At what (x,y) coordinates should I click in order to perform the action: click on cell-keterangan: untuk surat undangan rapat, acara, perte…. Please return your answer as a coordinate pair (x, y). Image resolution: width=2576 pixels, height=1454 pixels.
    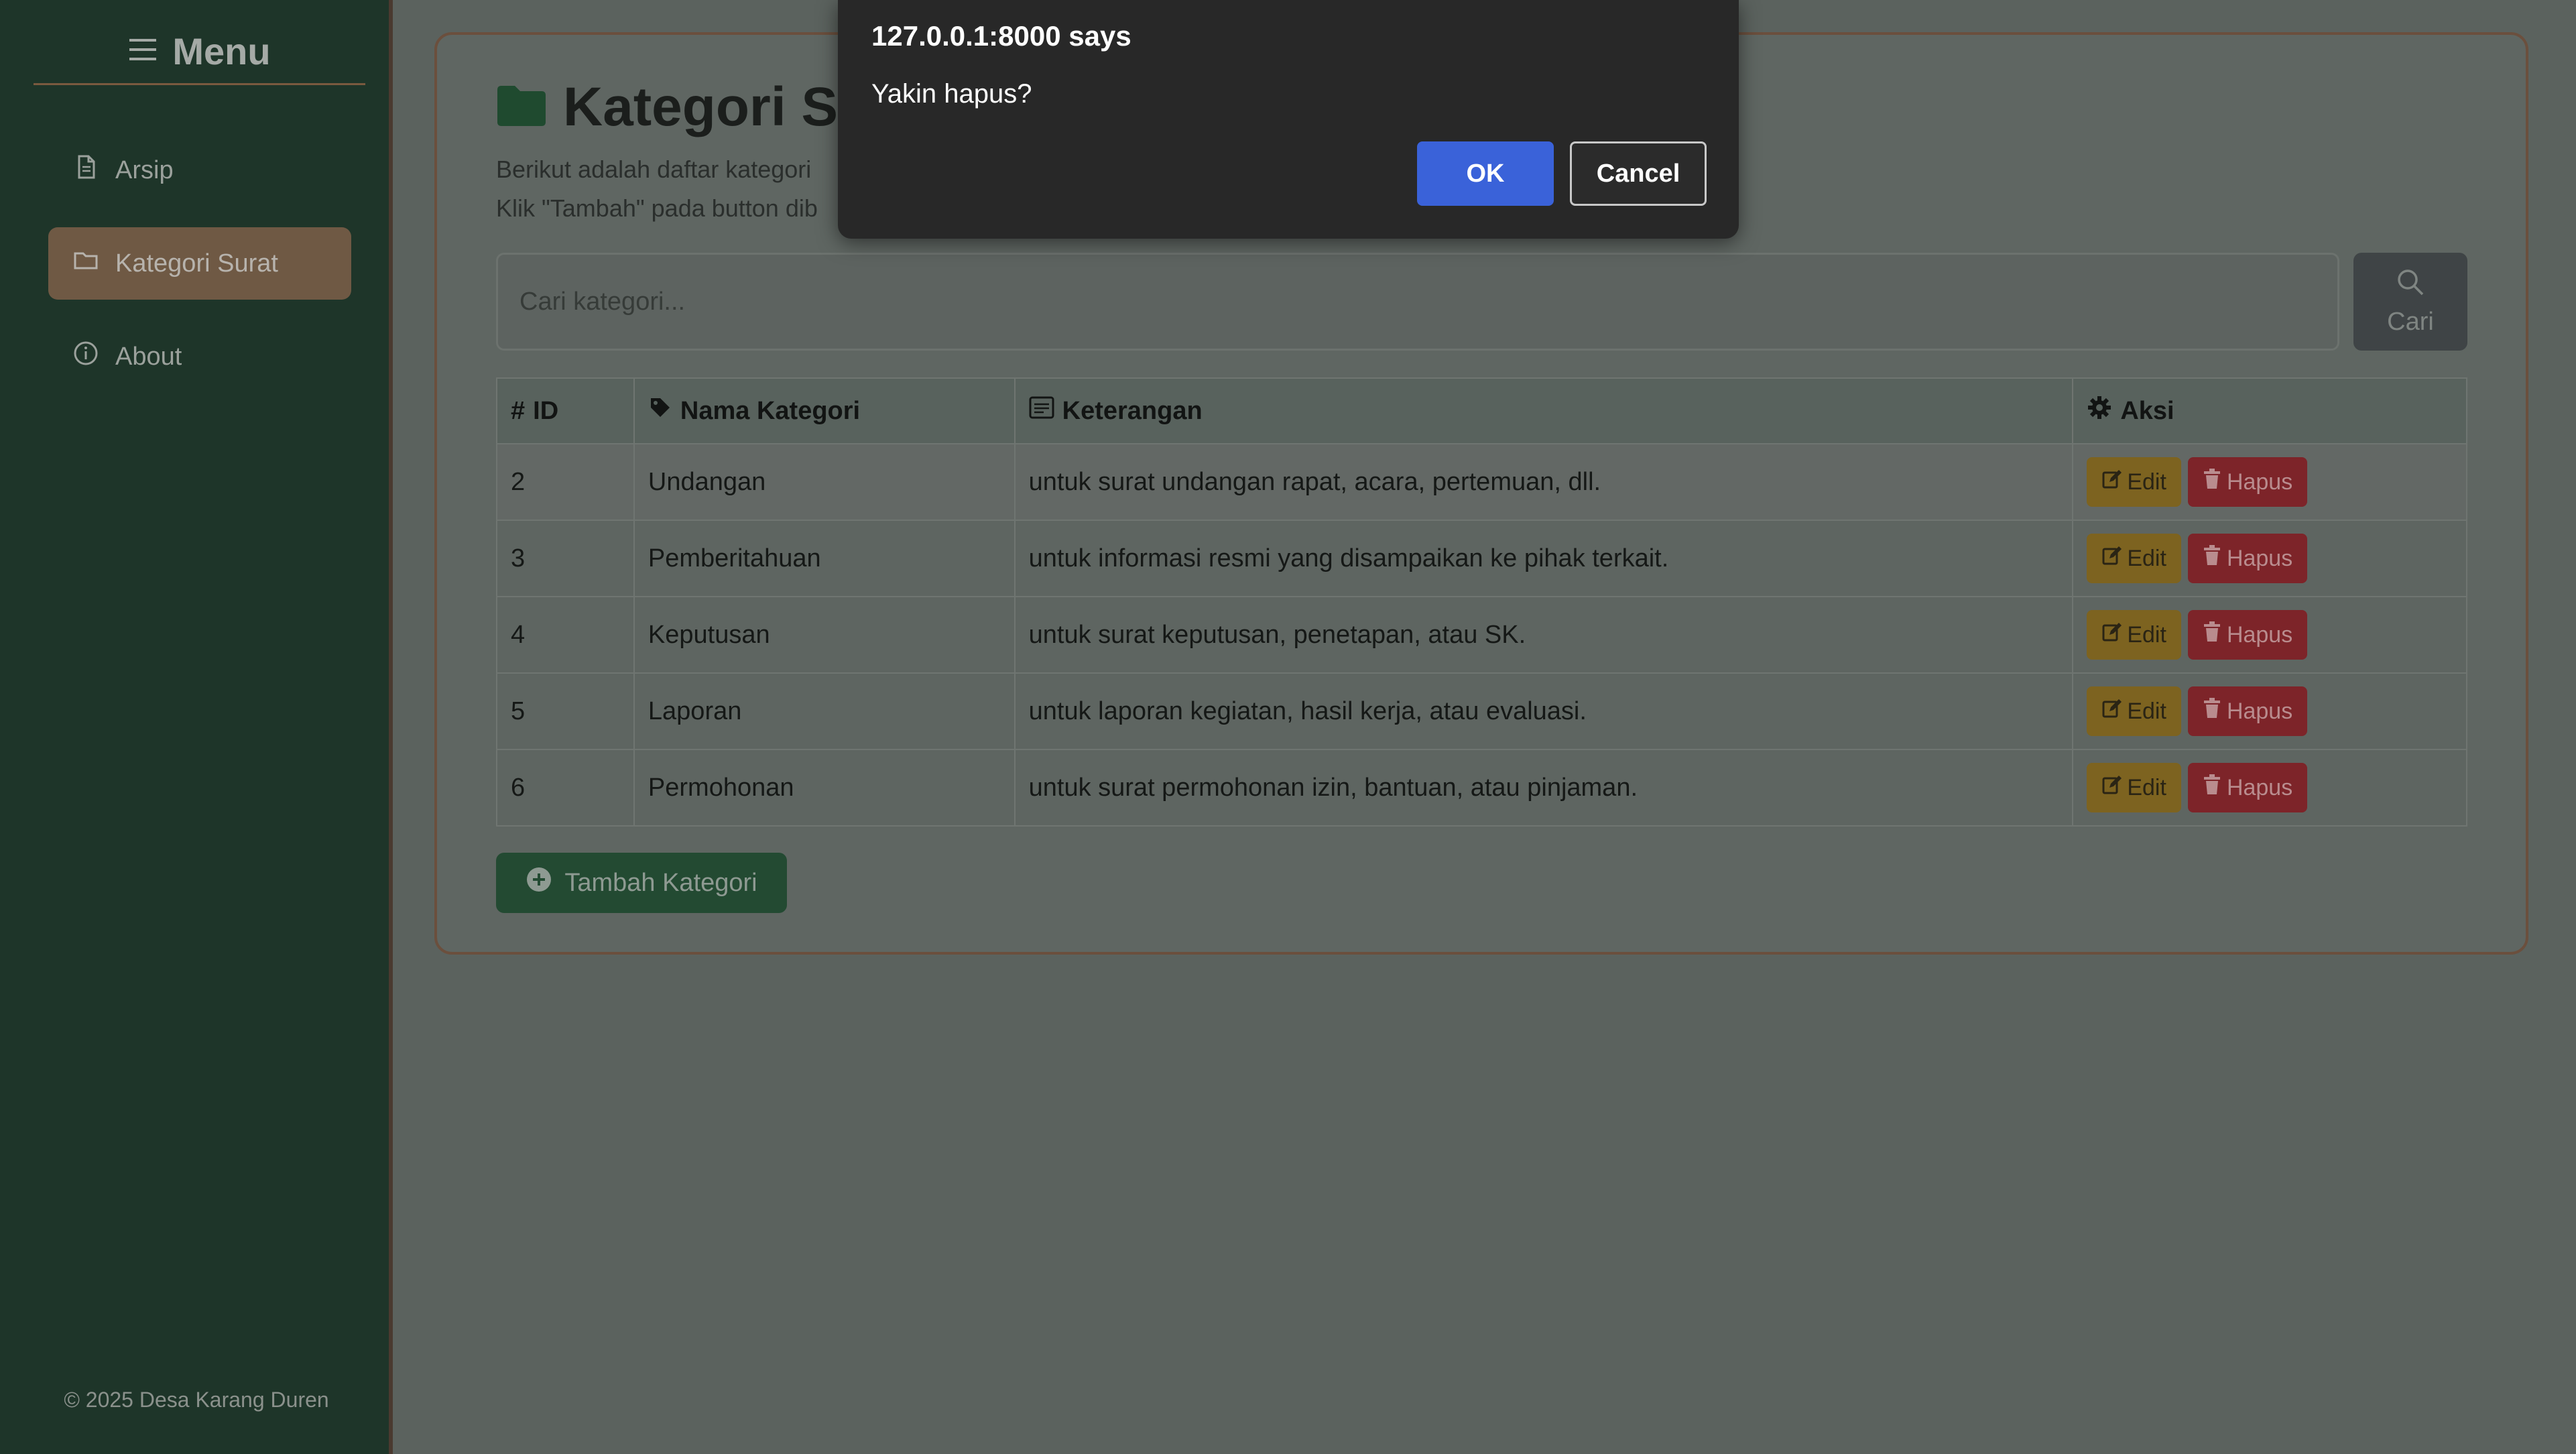
    Looking at the image, I should click on (1544, 482).